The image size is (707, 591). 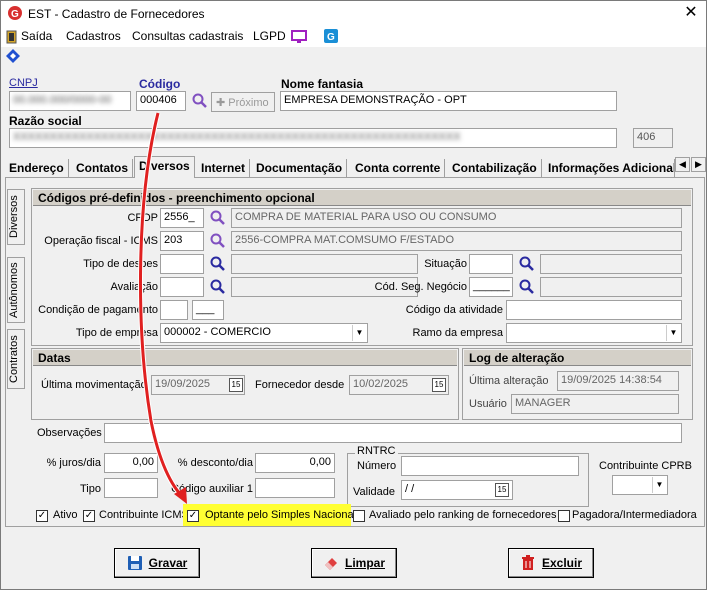 I want to click on tab-internet: Internet, so click(x=224, y=169).